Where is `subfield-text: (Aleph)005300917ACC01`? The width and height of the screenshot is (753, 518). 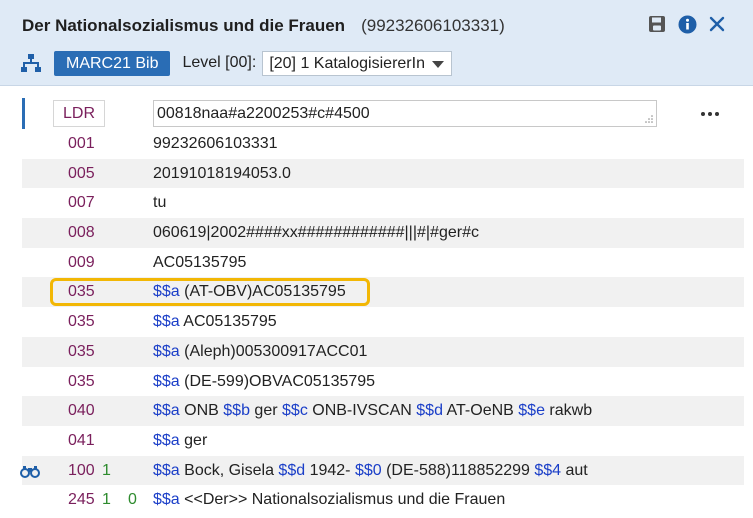
subfield-text: (Aleph)005300917ACC01 is located at coordinates (273, 351).